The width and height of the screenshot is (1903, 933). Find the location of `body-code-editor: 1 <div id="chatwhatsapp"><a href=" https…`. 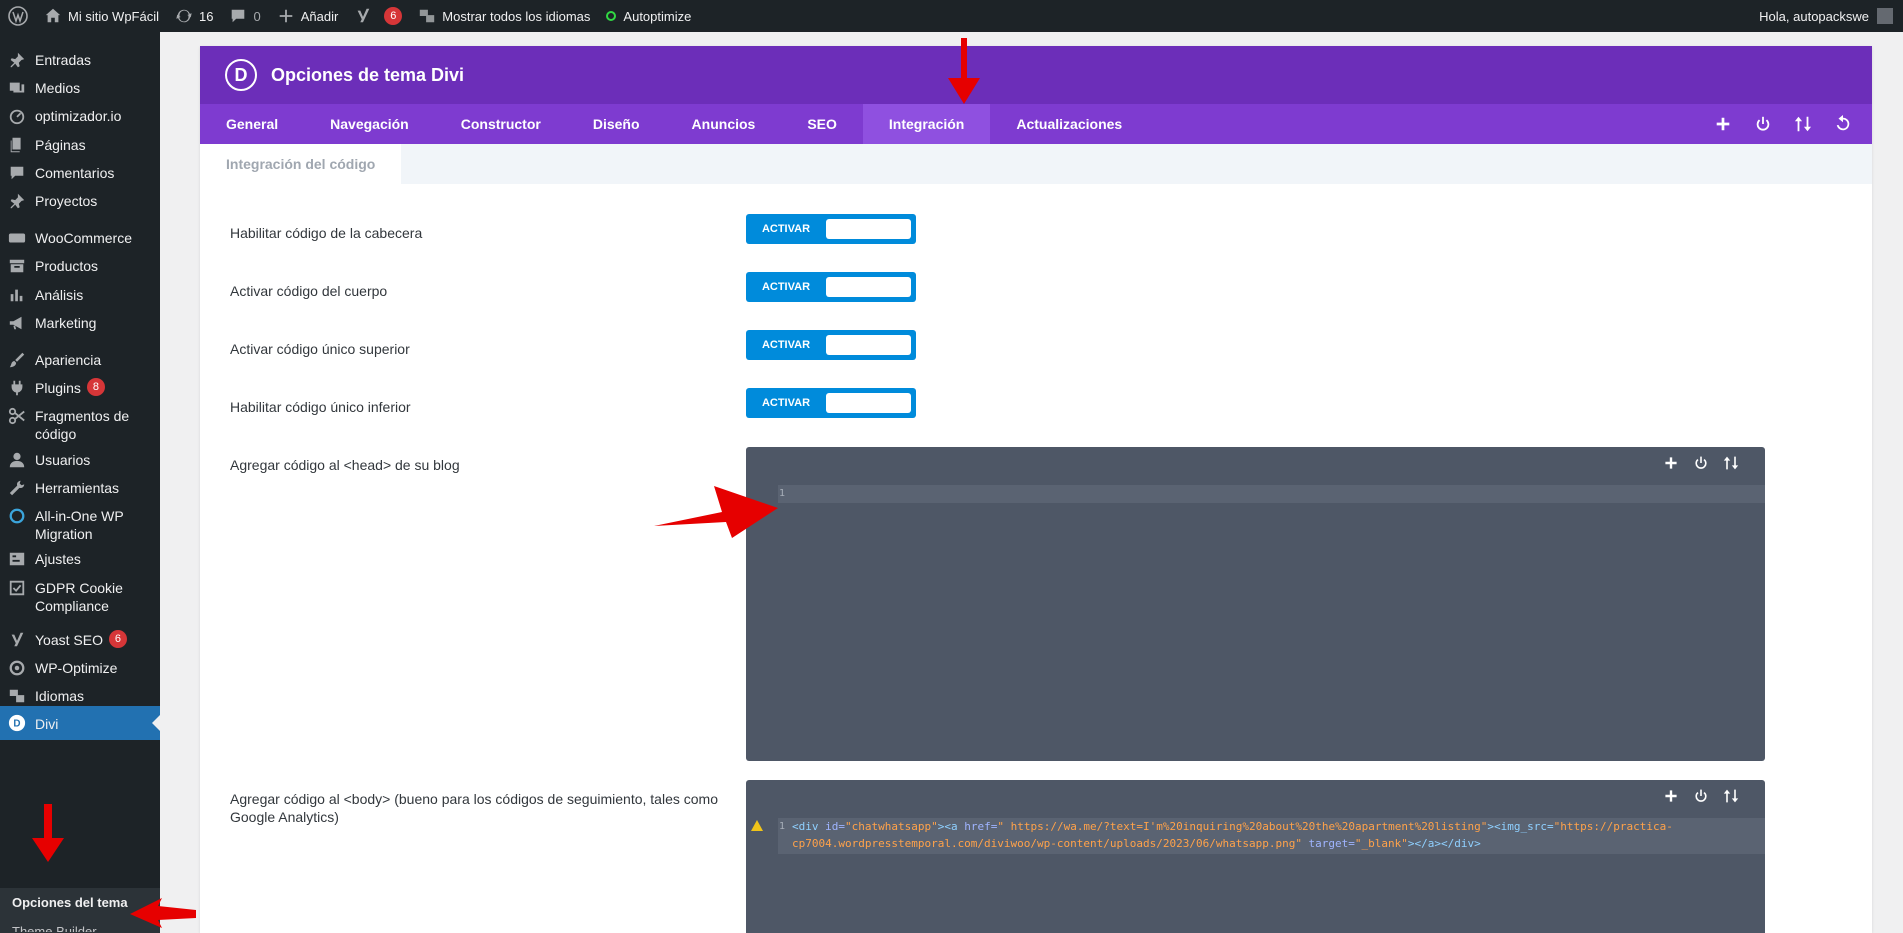

body-code-editor: 1 <div id="chatwhatsapp"><a href=" https… is located at coordinates (1255, 856).